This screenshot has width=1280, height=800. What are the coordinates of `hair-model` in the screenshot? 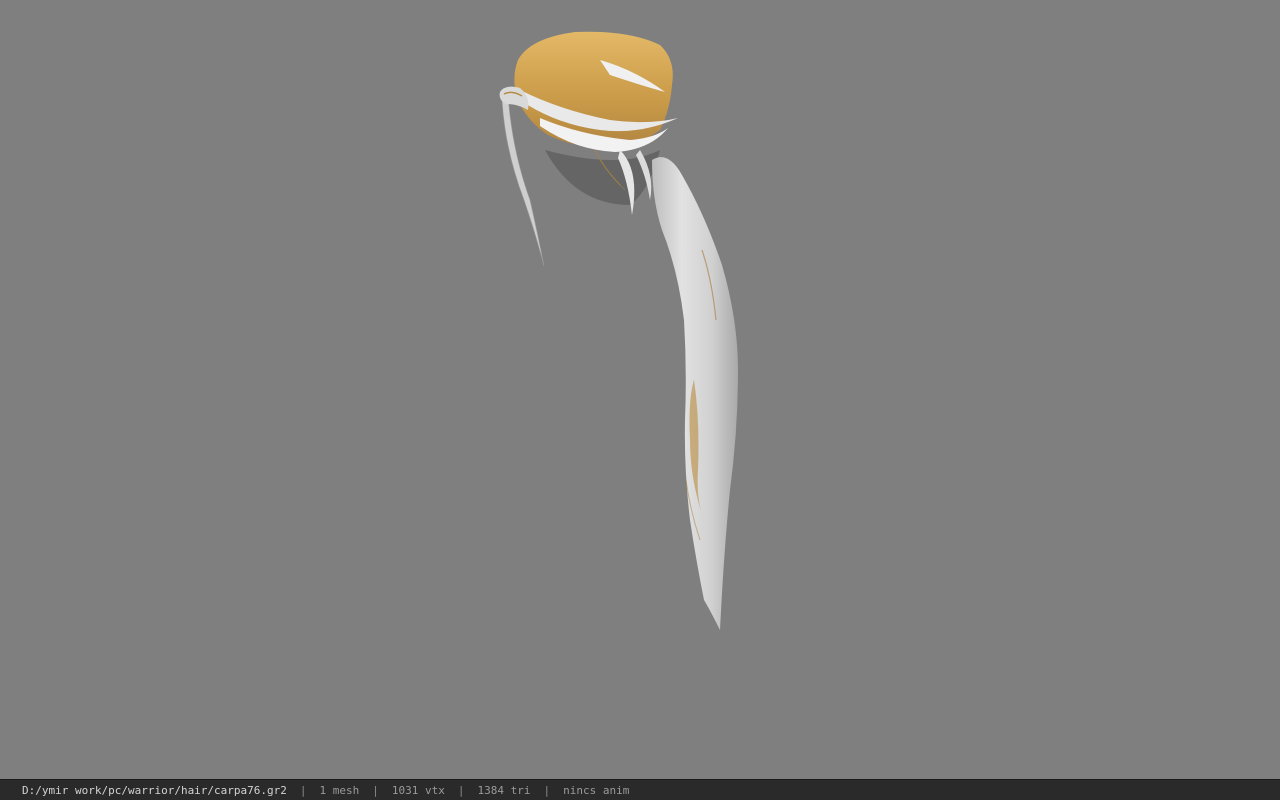 It's located at (618, 330).